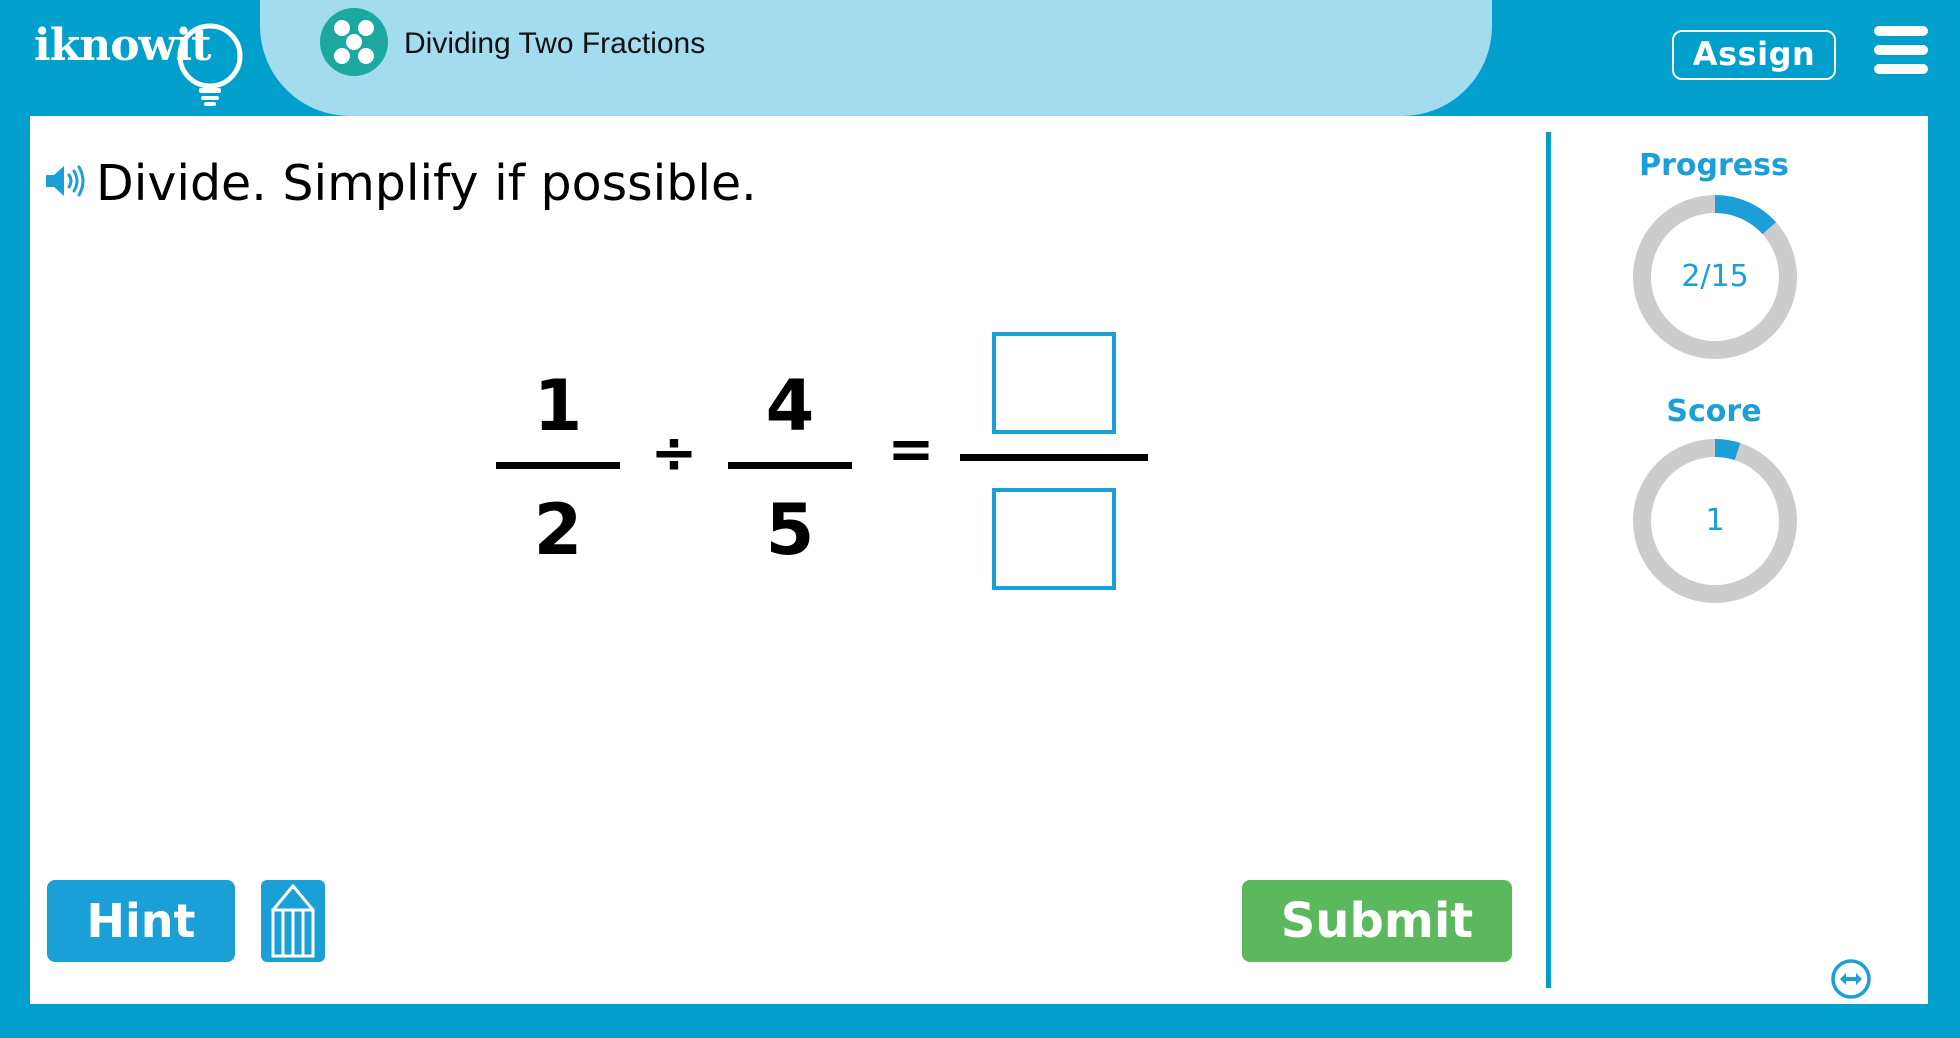 The image size is (1960, 1038). I want to click on panel-divider, so click(1548, 560).